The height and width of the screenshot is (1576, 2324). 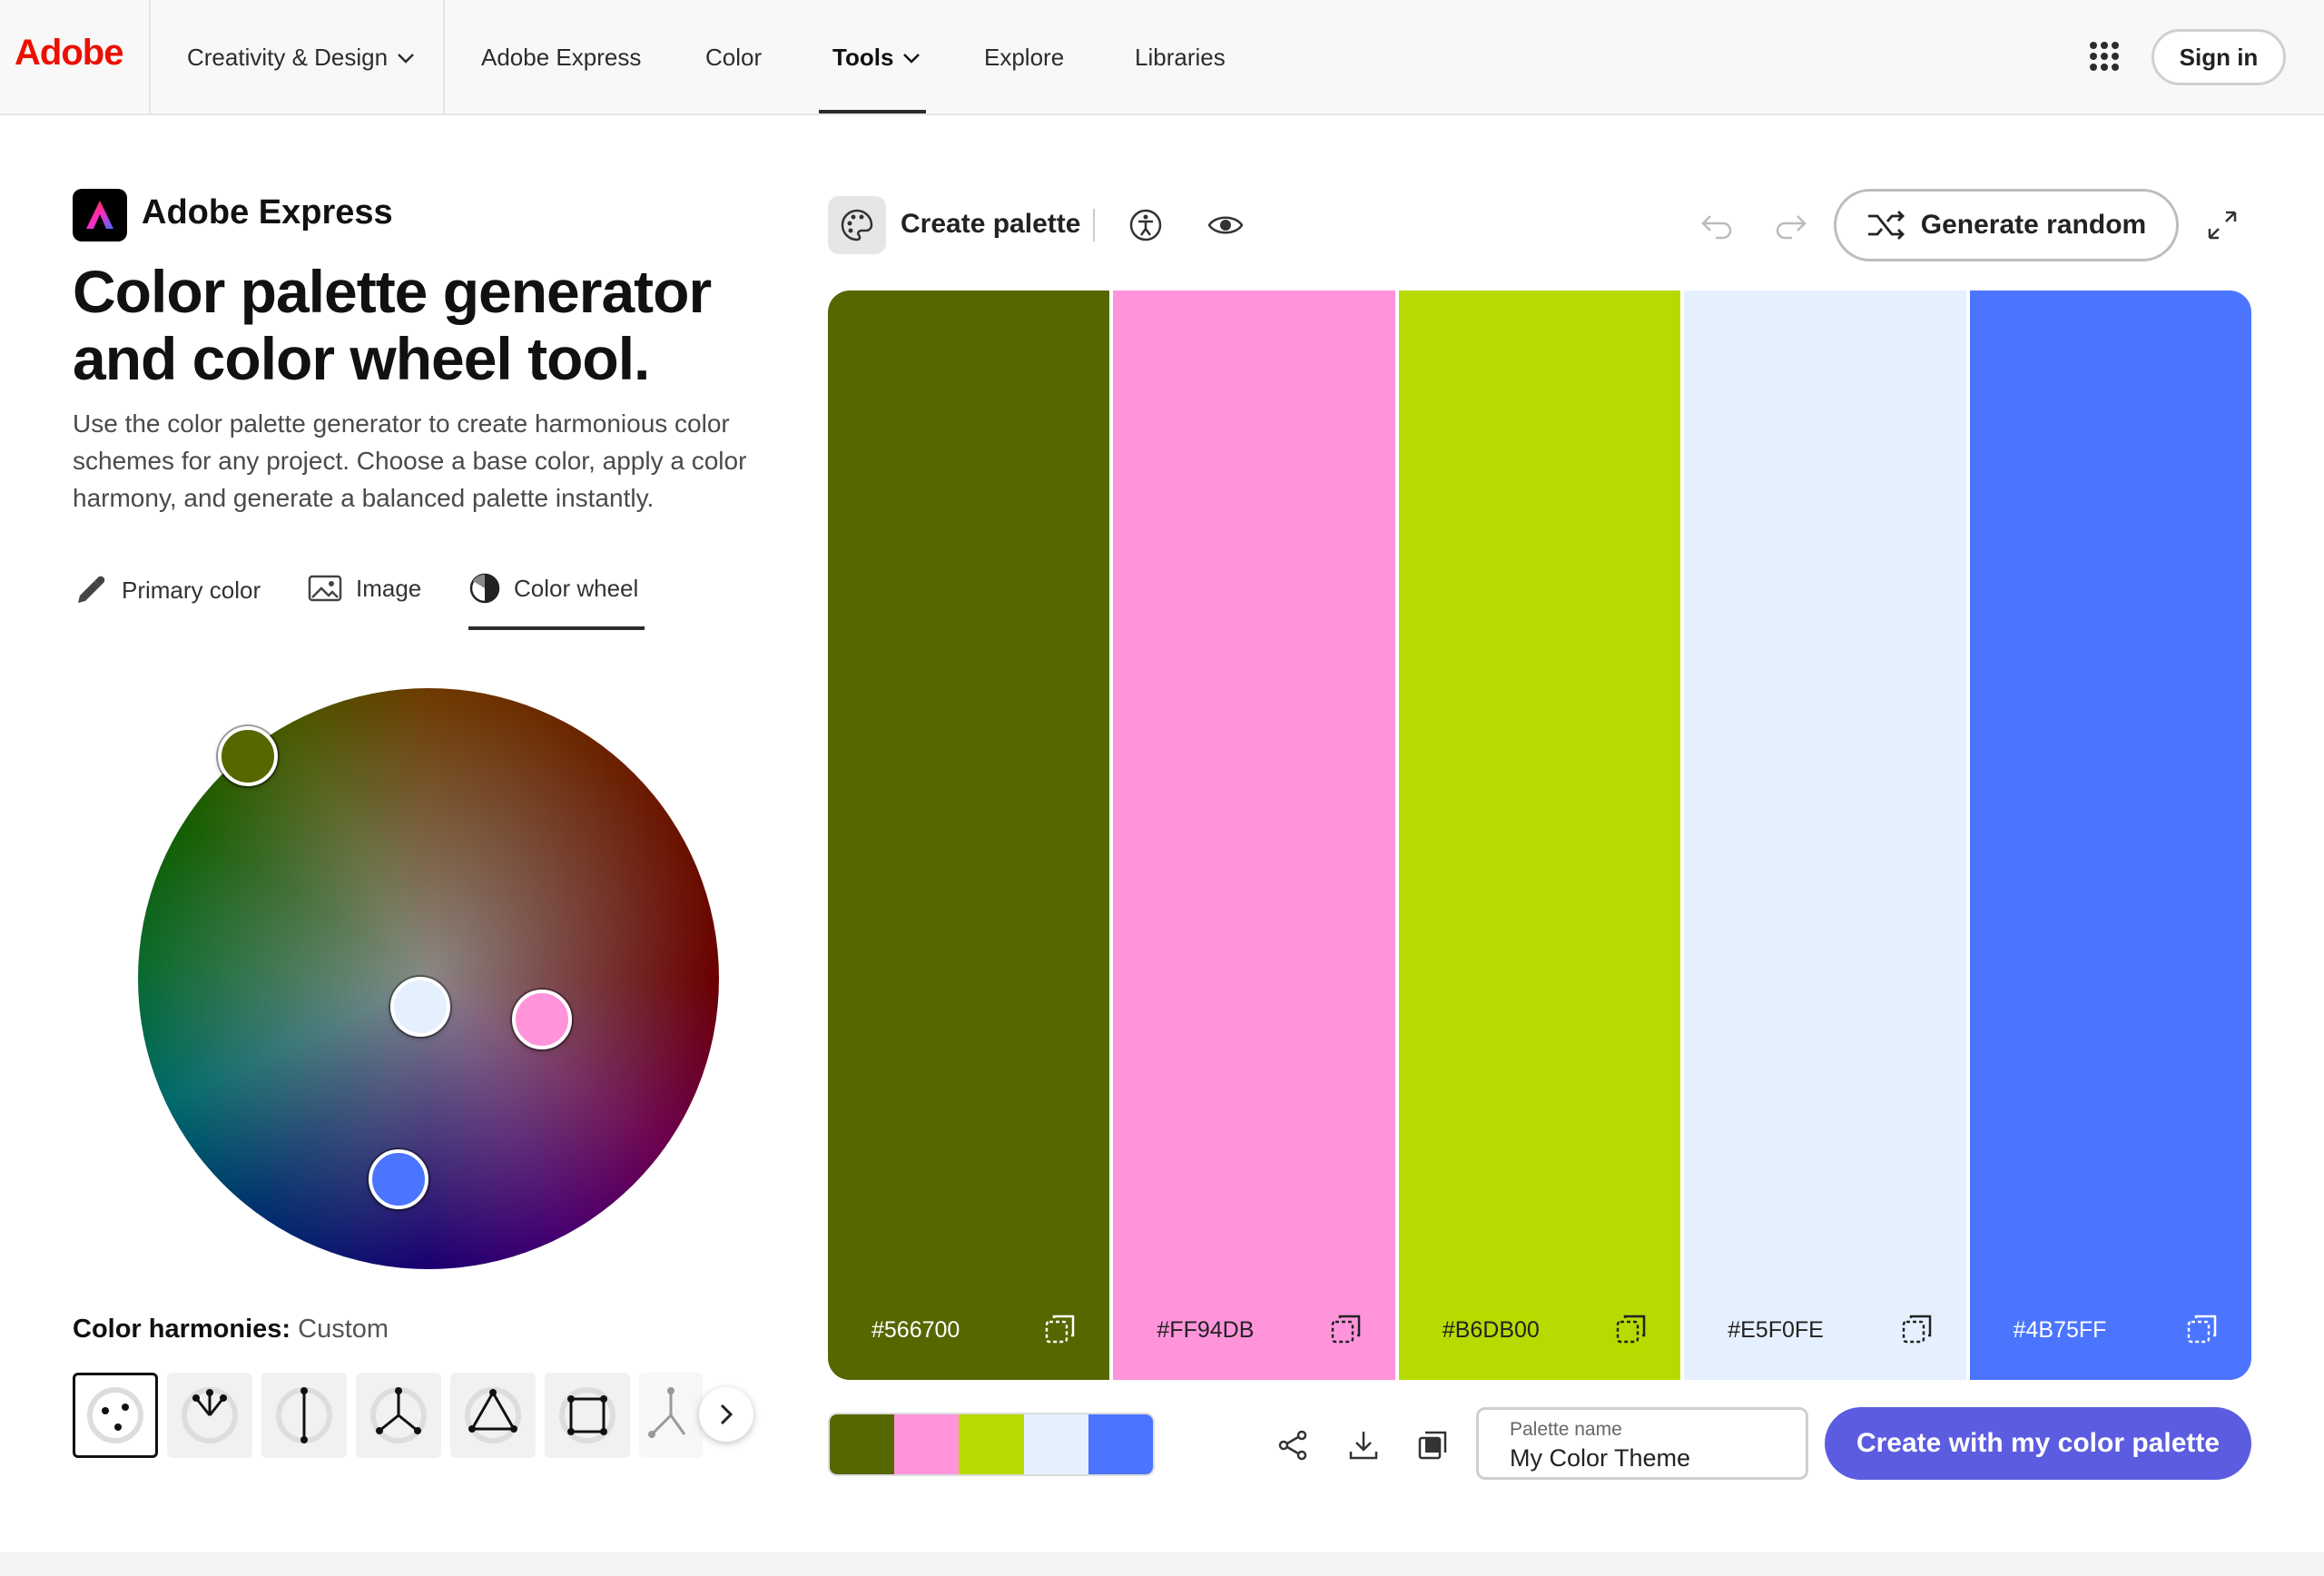 I want to click on wheel-handle-base, so click(x=248, y=756).